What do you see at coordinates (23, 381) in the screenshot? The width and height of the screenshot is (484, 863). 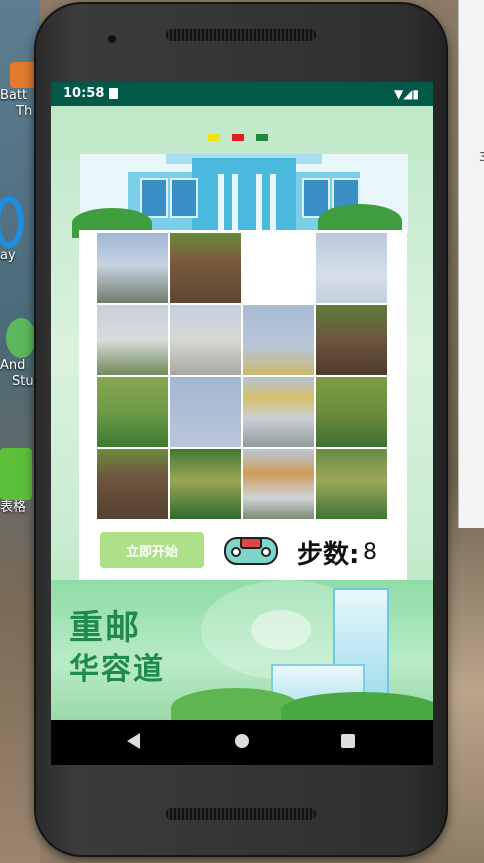 I see `desktop-icon-label: Stu` at bounding box center [23, 381].